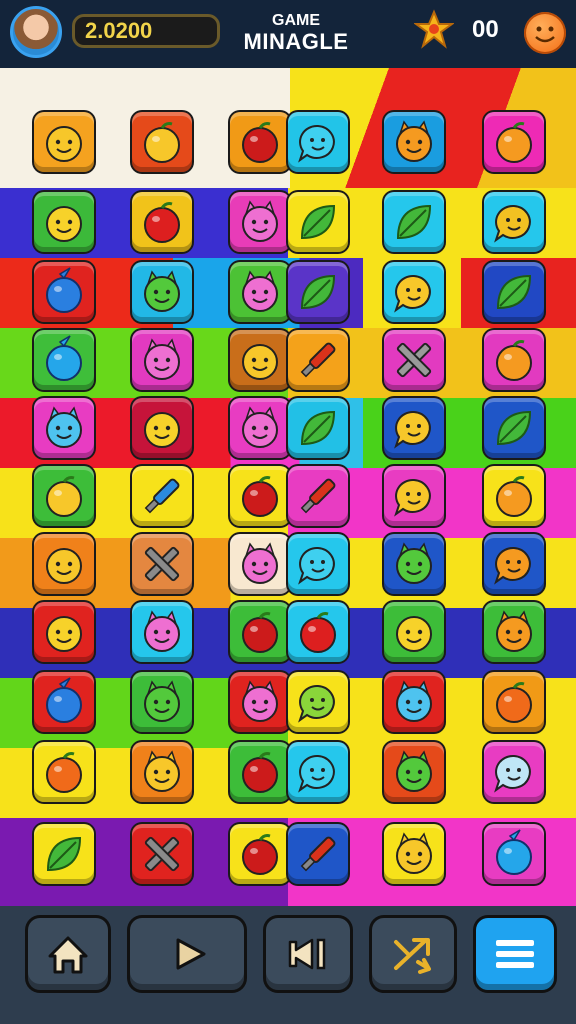 The height and width of the screenshot is (1024, 576). I want to click on star-trophy-icon, so click(434, 30).